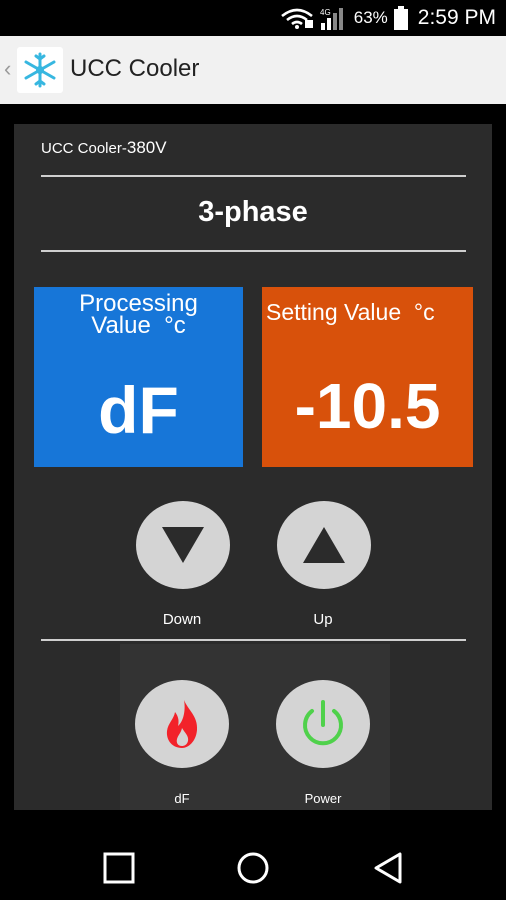 Image resolution: width=506 pixels, height=900 pixels. What do you see at coordinates (323, 798) in the screenshot?
I see `power-label: Power` at bounding box center [323, 798].